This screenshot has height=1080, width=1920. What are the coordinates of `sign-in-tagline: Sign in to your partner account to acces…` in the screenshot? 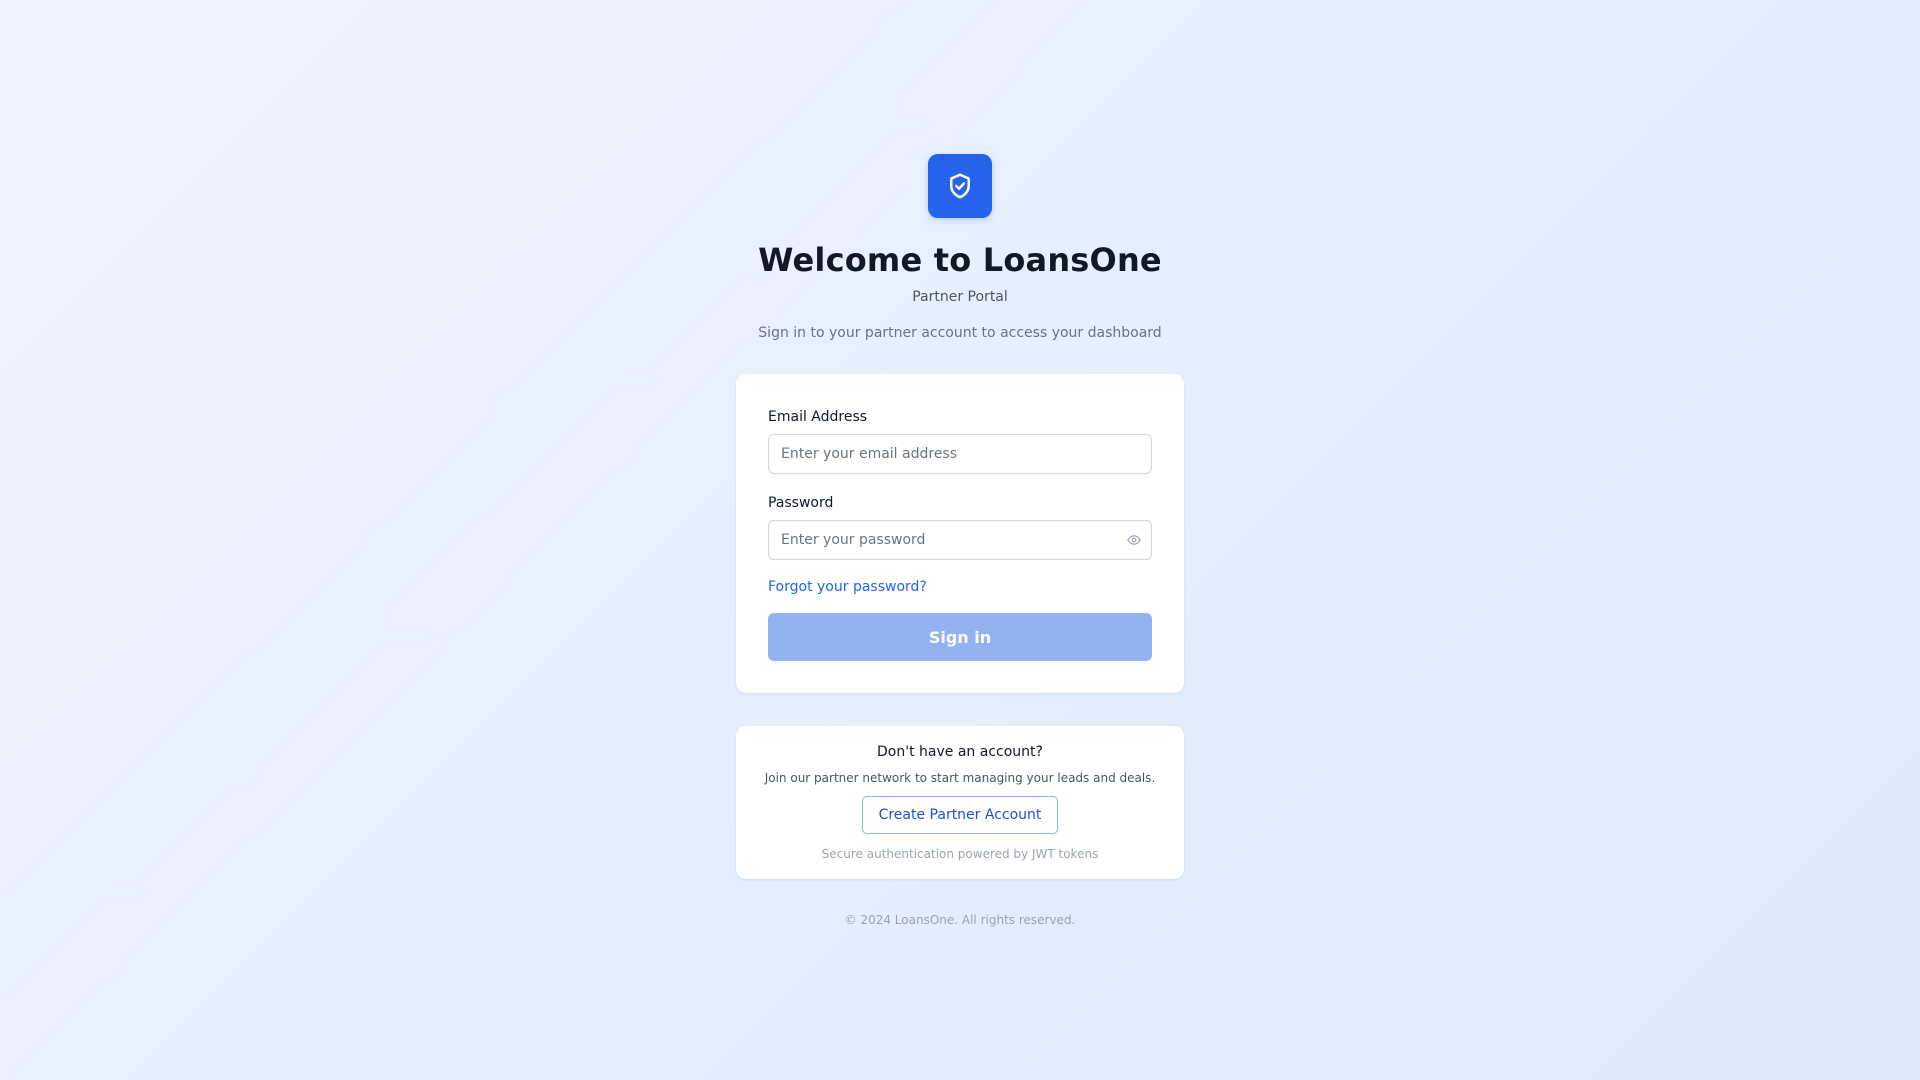 It's located at (960, 333).